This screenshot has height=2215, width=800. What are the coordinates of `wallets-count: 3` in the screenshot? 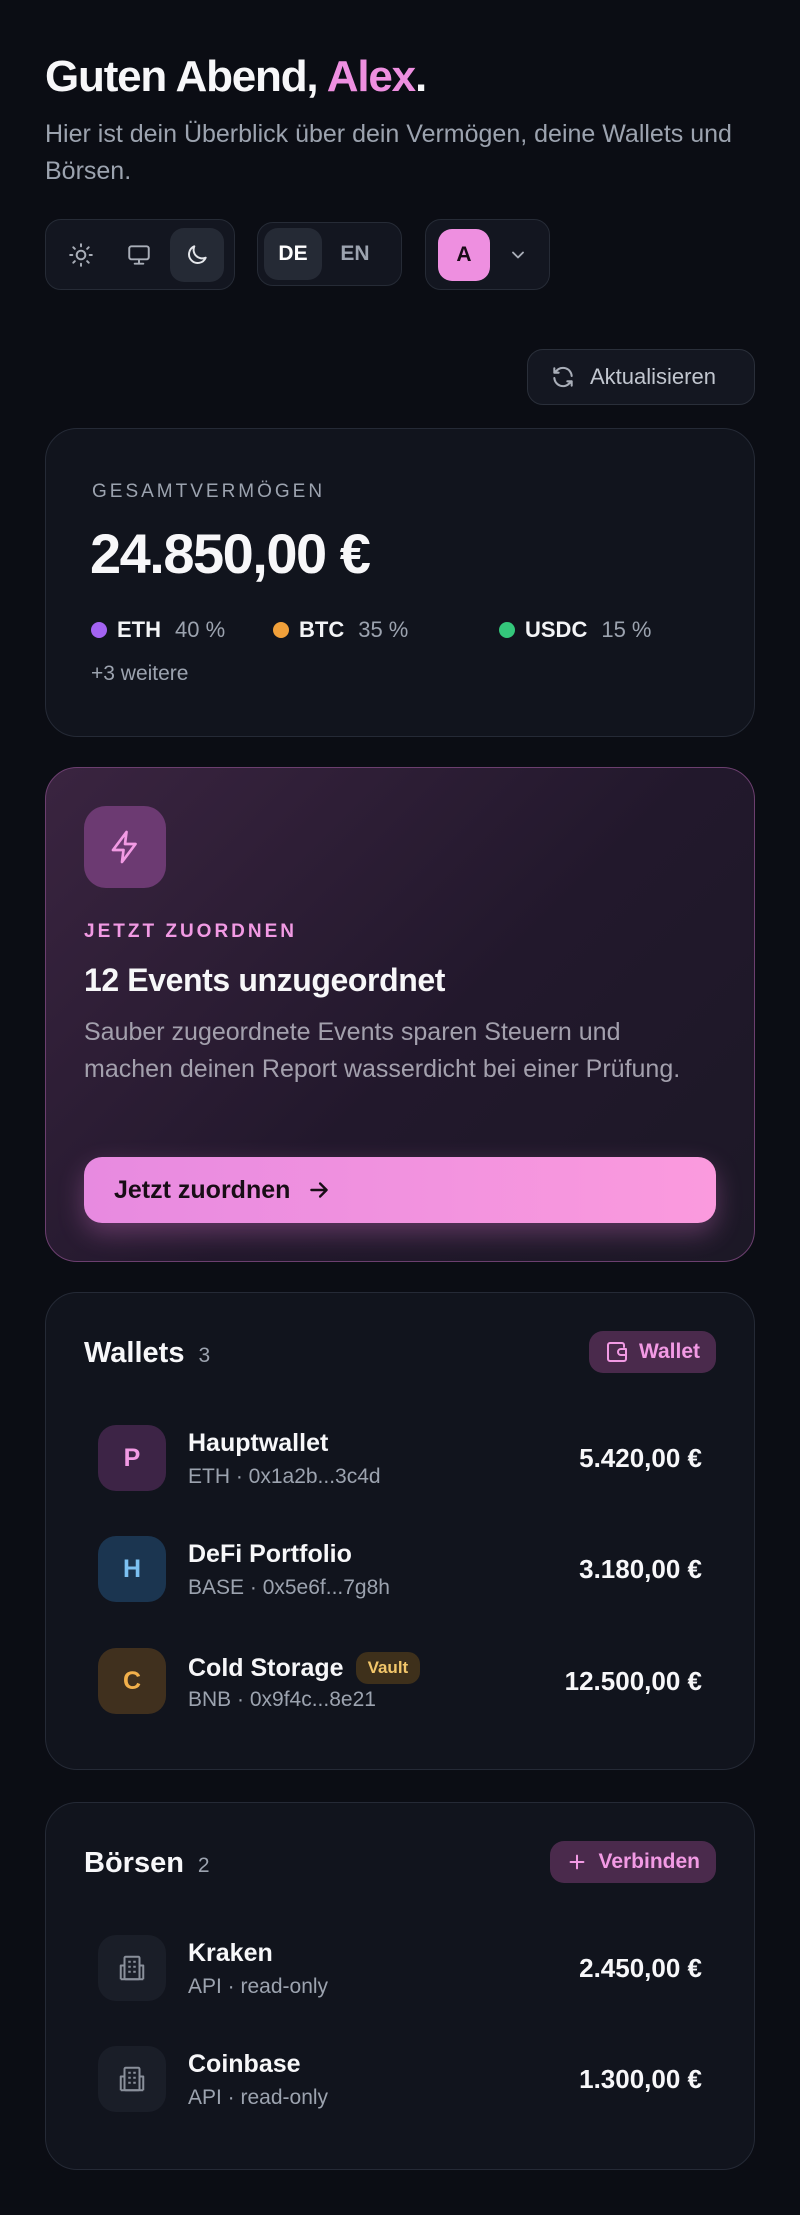 It's located at (204, 1355).